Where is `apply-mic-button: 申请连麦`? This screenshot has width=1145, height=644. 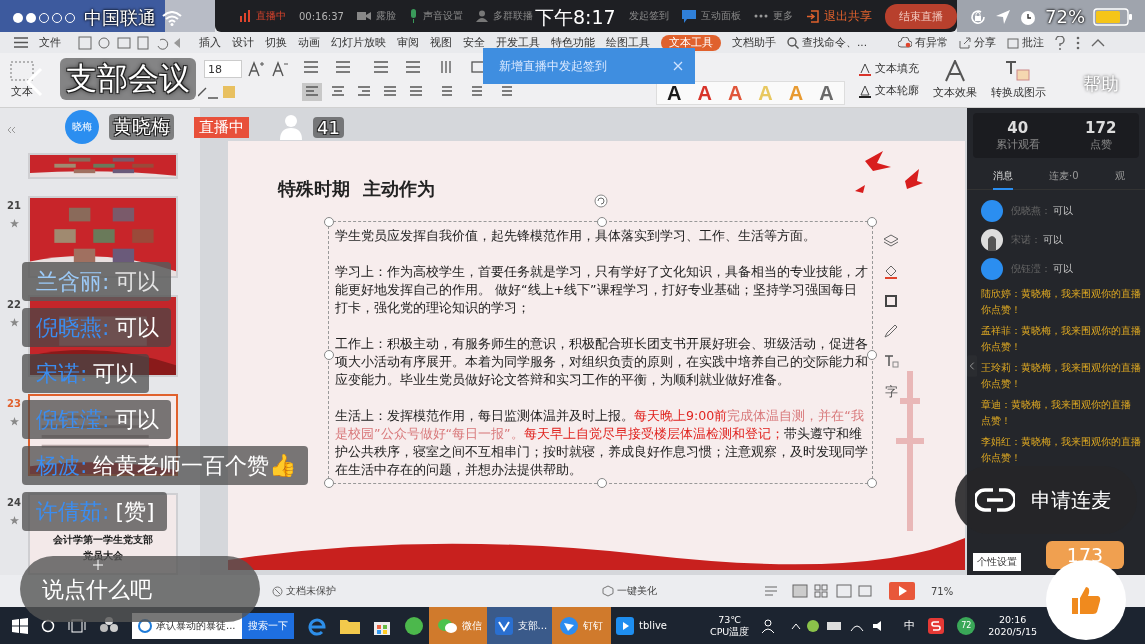 apply-mic-button: 申请连麦 is located at coordinates (1046, 500).